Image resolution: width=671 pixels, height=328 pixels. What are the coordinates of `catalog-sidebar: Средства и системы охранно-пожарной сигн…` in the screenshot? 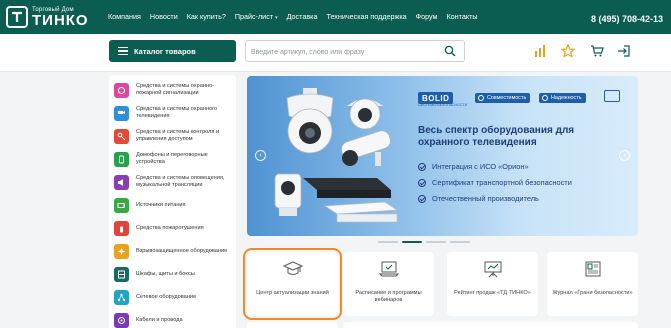 It's located at (172, 201).